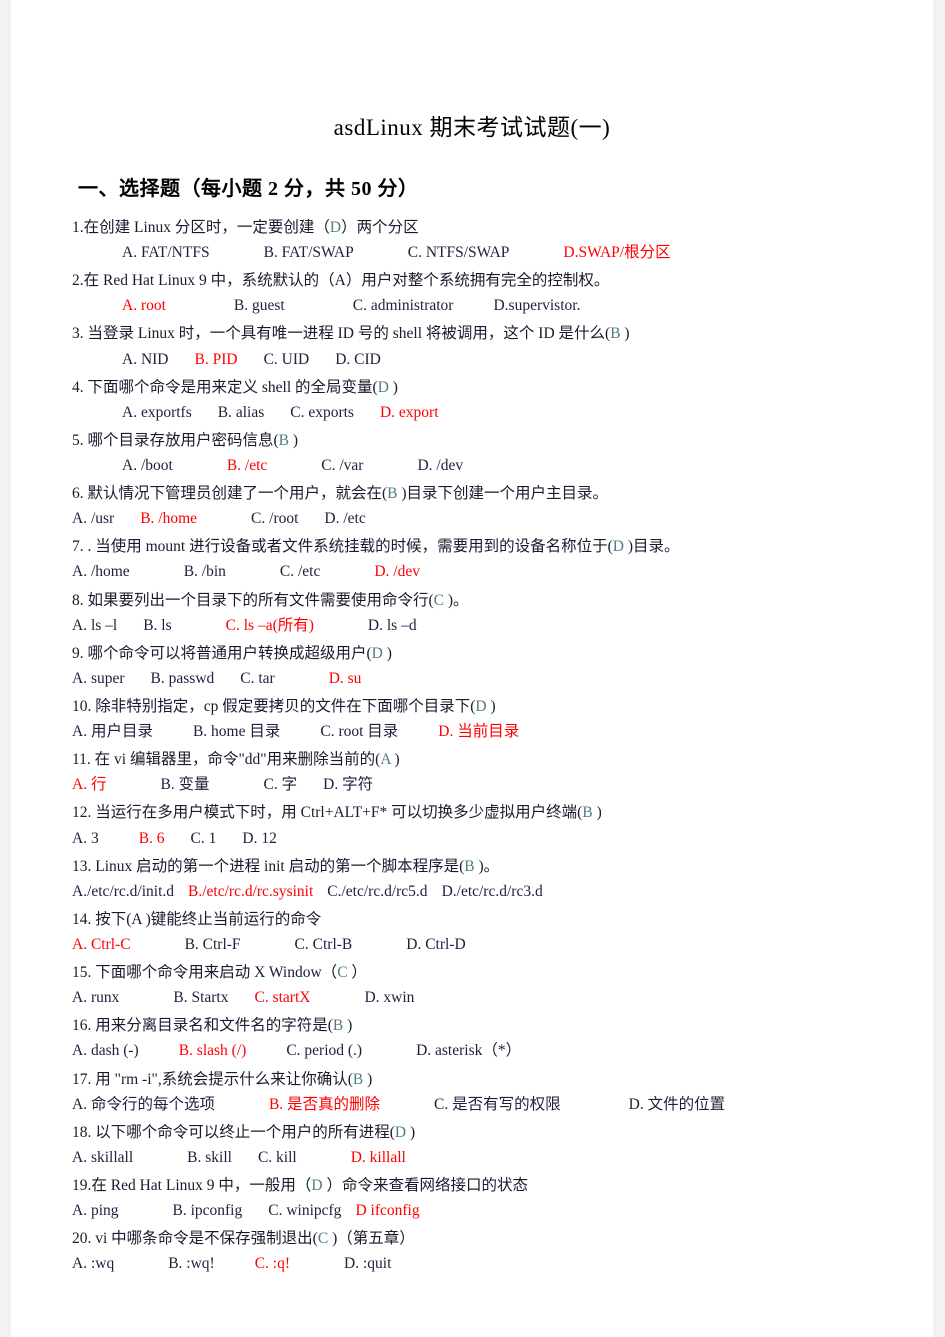 The width and height of the screenshot is (945, 1337). I want to click on option: A. /boot, so click(147, 465).